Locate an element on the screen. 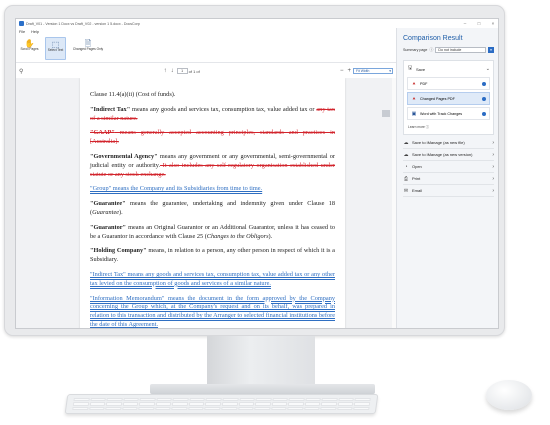 This screenshot has height=425, width=550. monitor-stand-base is located at coordinates (262, 389).